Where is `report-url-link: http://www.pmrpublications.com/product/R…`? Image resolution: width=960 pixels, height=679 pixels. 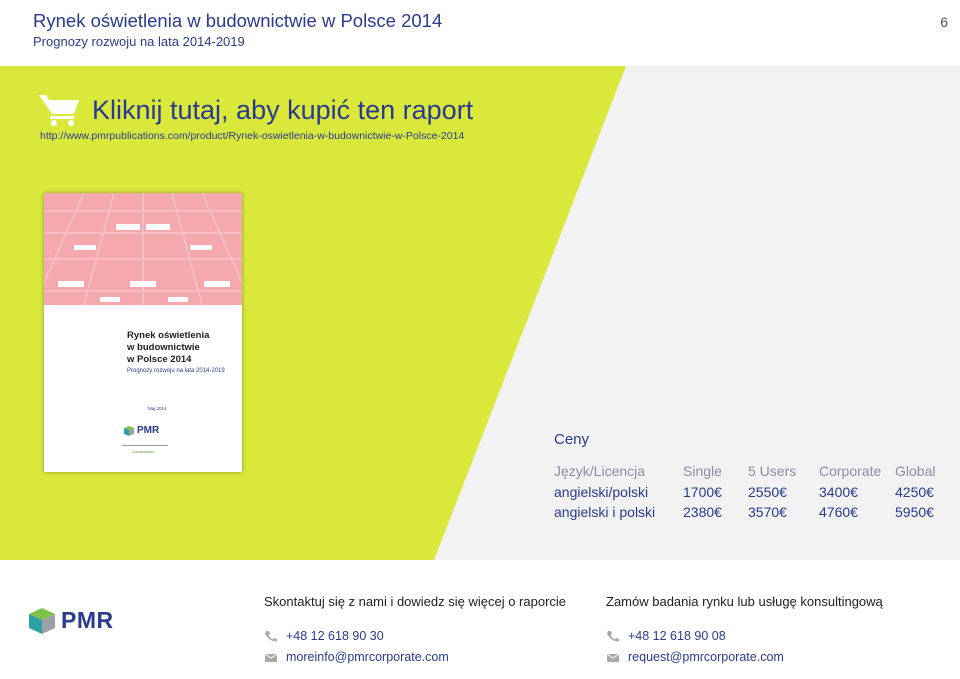 report-url-link: http://www.pmrpublications.com/product/R… is located at coordinates (252, 136).